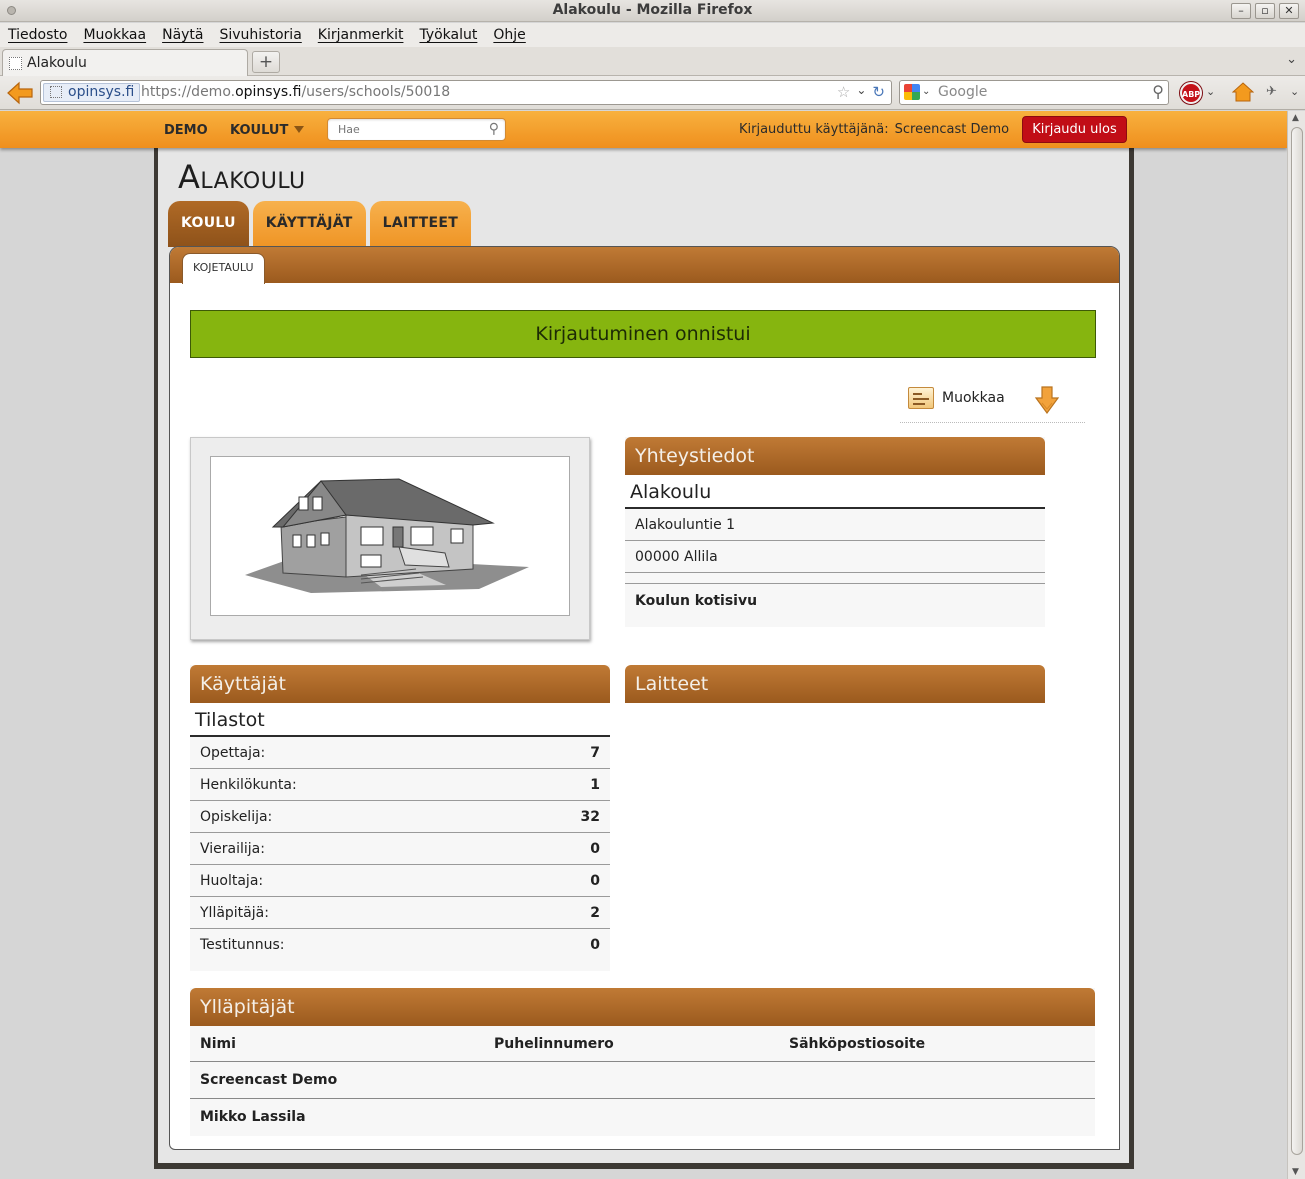 The image size is (1305, 1179). Describe the element at coordinates (259, 130) in the screenshot. I see `nav-schools-label: KOULUT` at that location.